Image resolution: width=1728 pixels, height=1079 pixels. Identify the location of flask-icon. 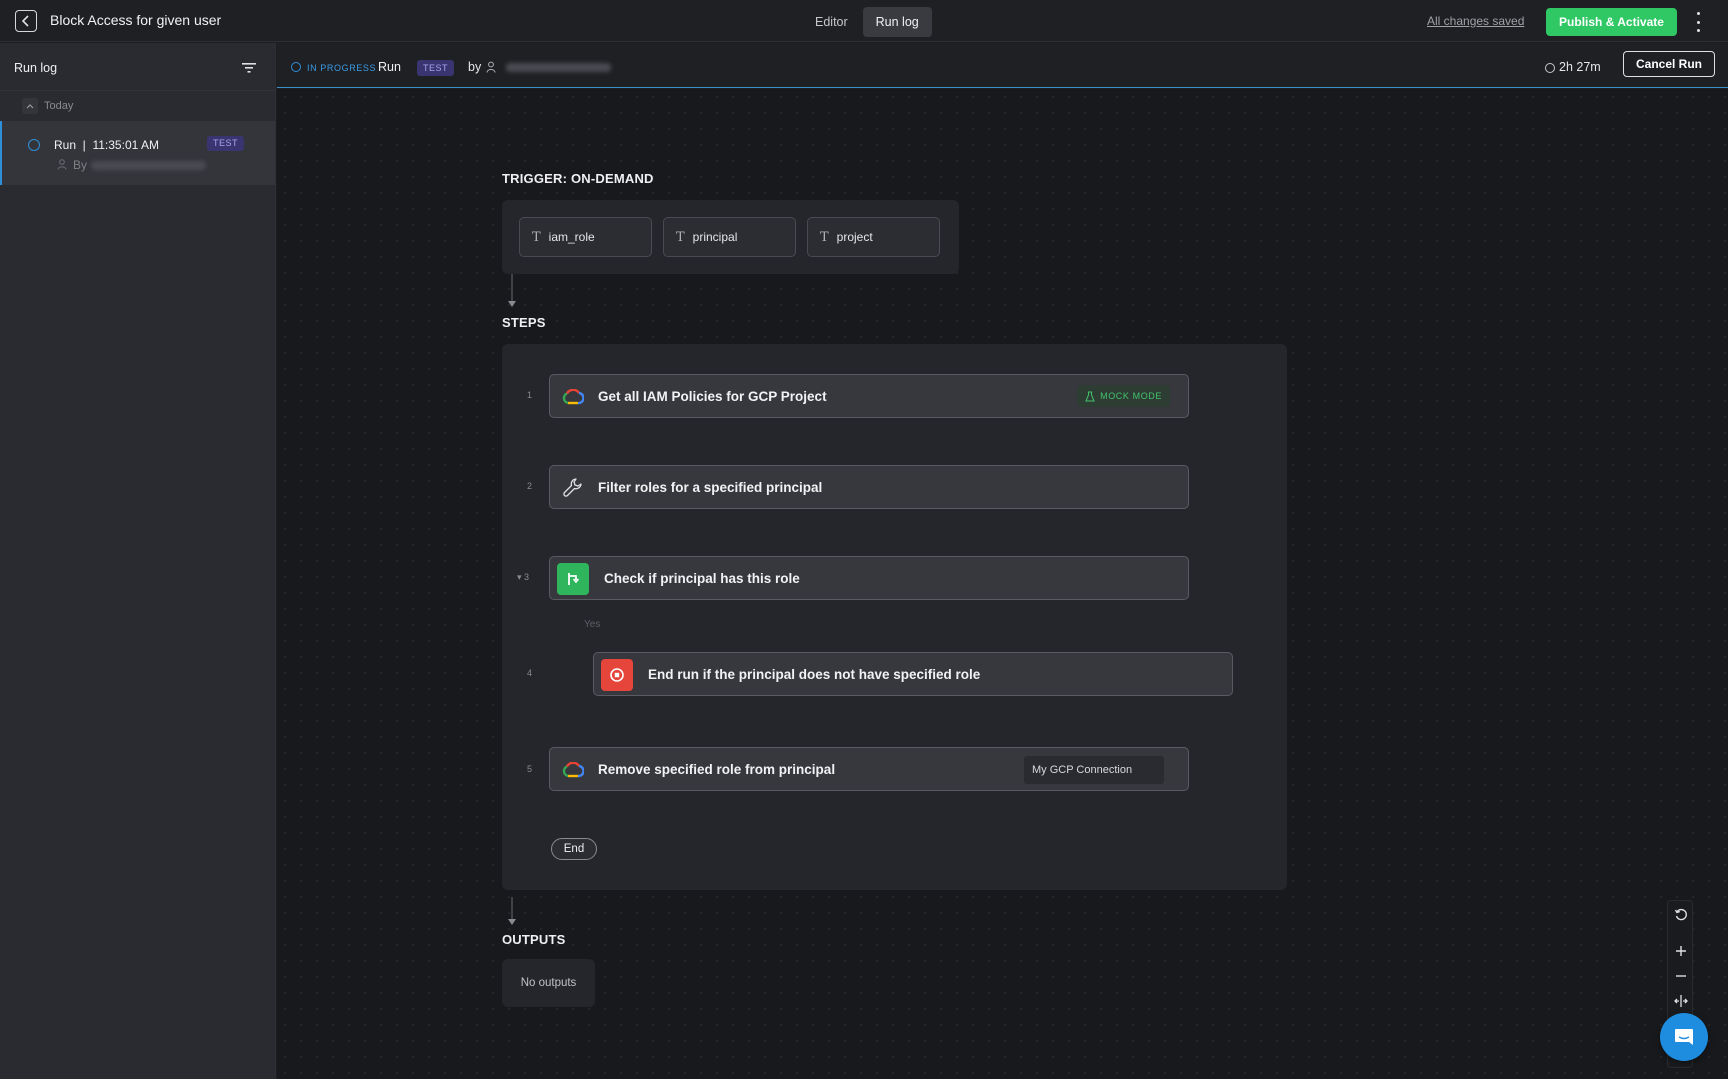
(1090, 396).